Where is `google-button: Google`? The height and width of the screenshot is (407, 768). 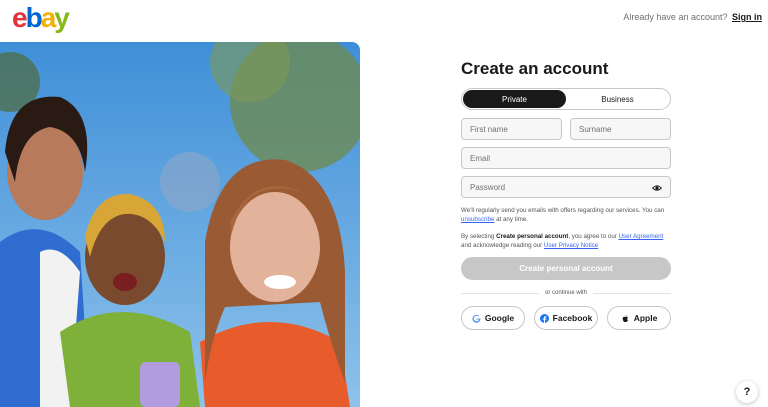
google-button: Google is located at coordinates (493, 318).